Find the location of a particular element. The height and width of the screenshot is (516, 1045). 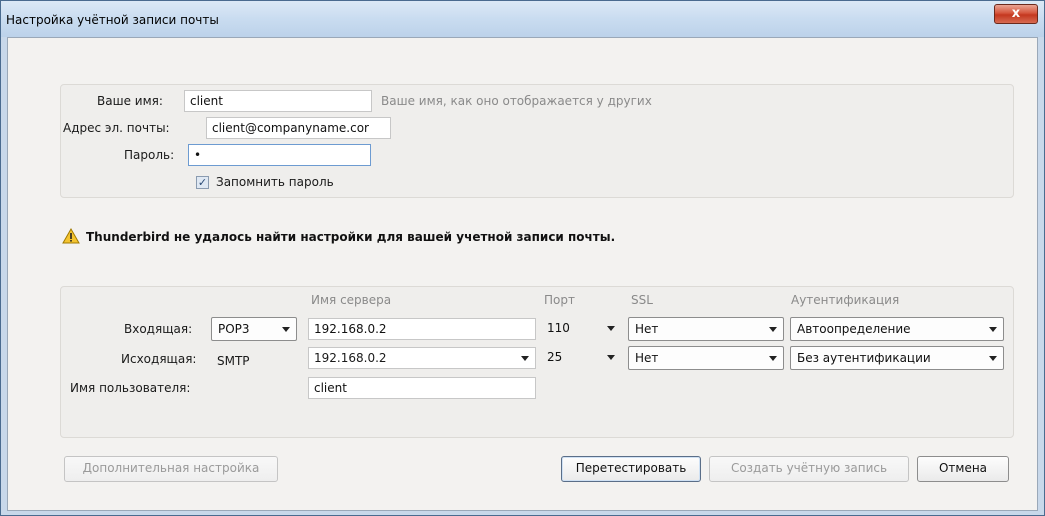

email-input-value: client@companyname.cor is located at coordinates (290, 128).